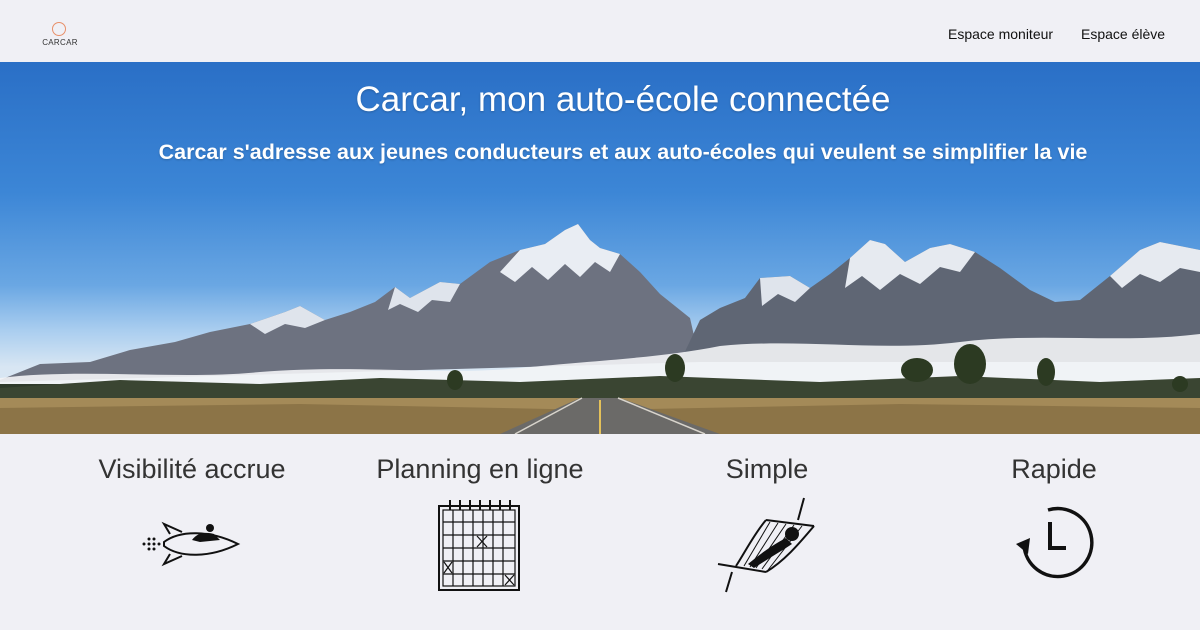 This screenshot has width=1200, height=630. I want to click on feature-title: Simple, so click(767, 469).